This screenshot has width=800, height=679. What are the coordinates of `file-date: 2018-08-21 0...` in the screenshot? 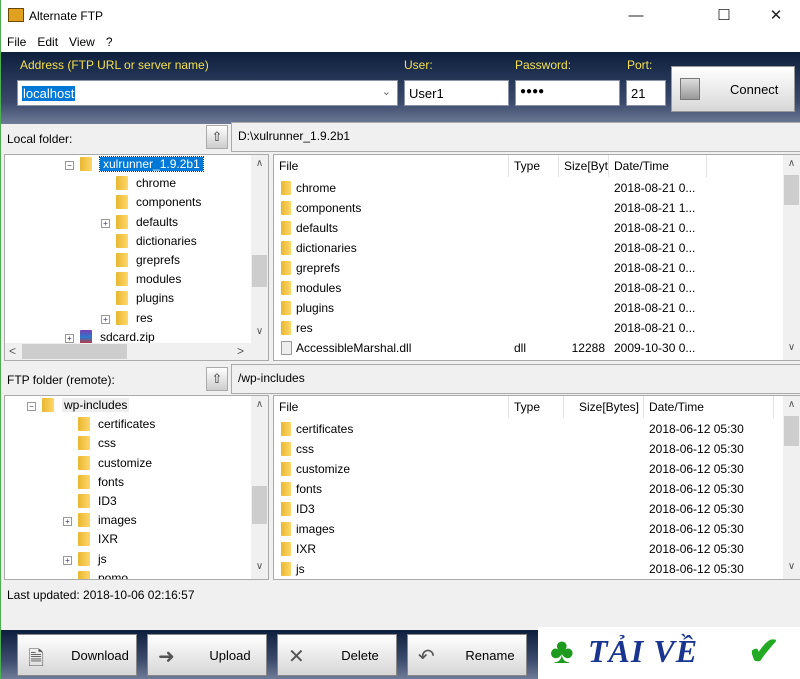 It's located at (655, 328).